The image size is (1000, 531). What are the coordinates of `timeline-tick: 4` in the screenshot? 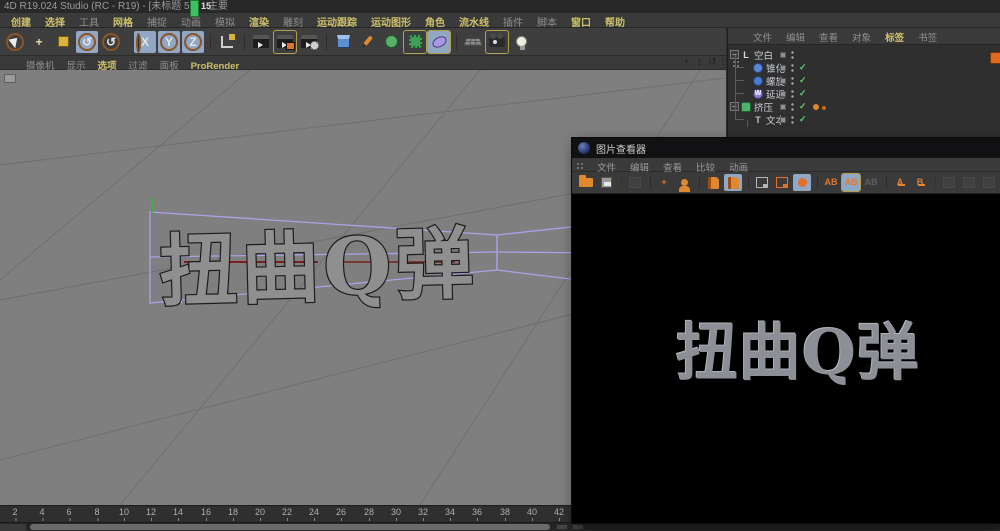 It's located at (42, 514).